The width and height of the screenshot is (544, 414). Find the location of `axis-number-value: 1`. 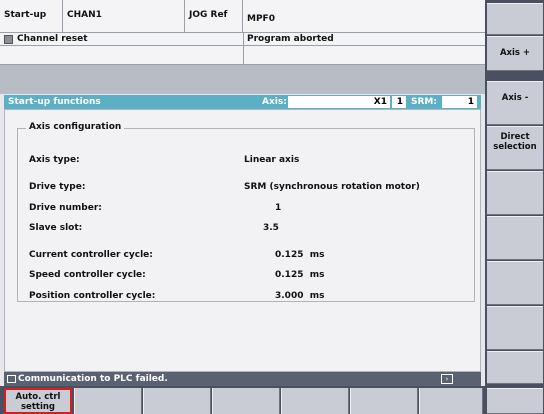

axis-number-value: 1 is located at coordinates (399, 102).